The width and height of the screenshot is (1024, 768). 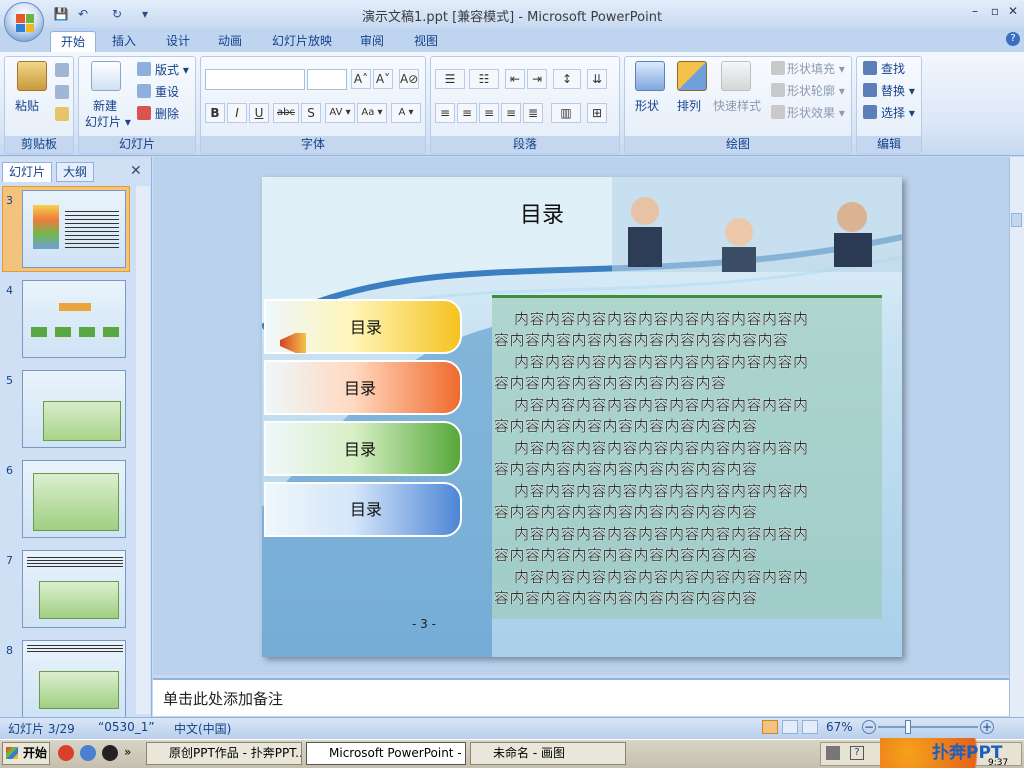 What do you see at coordinates (62, 114) in the screenshot?
I see `format-painter-icon` at bounding box center [62, 114].